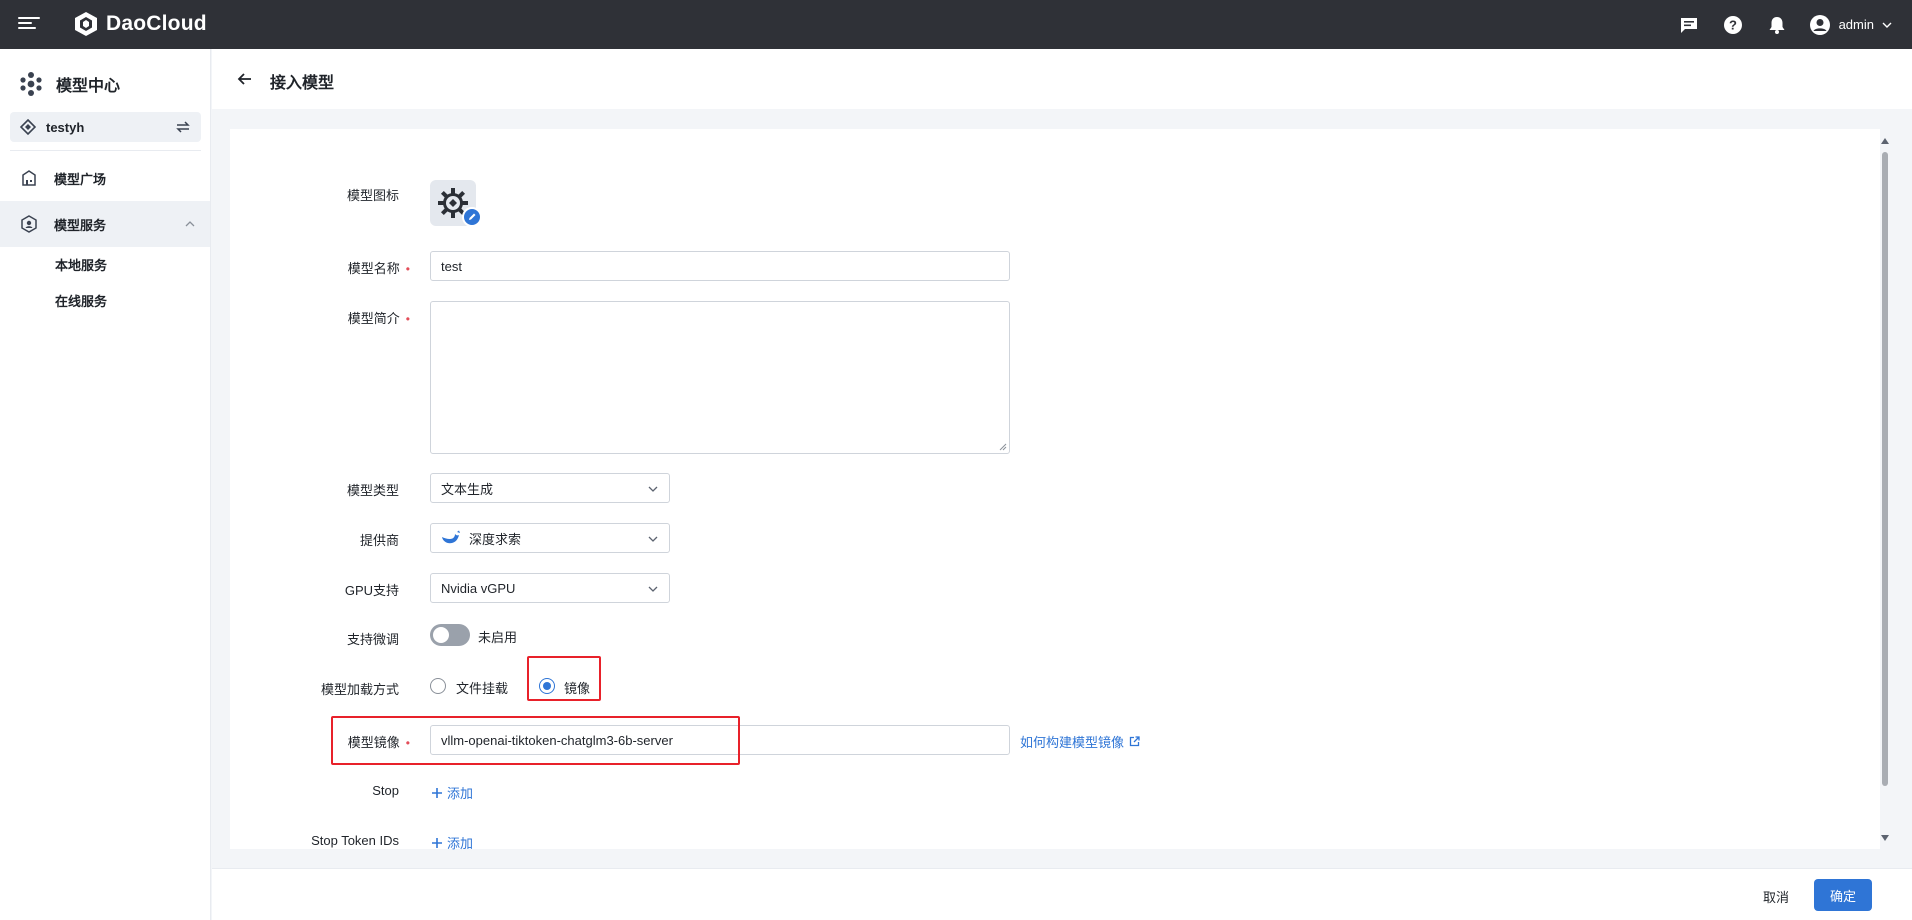 The width and height of the screenshot is (1912, 920). What do you see at coordinates (371, 590) in the screenshot?
I see `gpu-label: GPU支持` at bounding box center [371, 590].